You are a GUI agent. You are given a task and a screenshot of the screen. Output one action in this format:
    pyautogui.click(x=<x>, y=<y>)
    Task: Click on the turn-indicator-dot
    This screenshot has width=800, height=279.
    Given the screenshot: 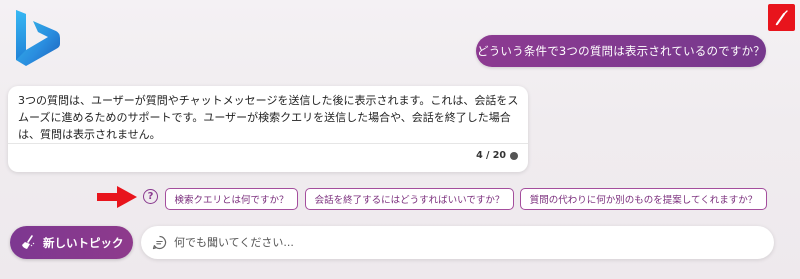 What is the action you would take?
    pyautogui.click(x=514, y=155)
    